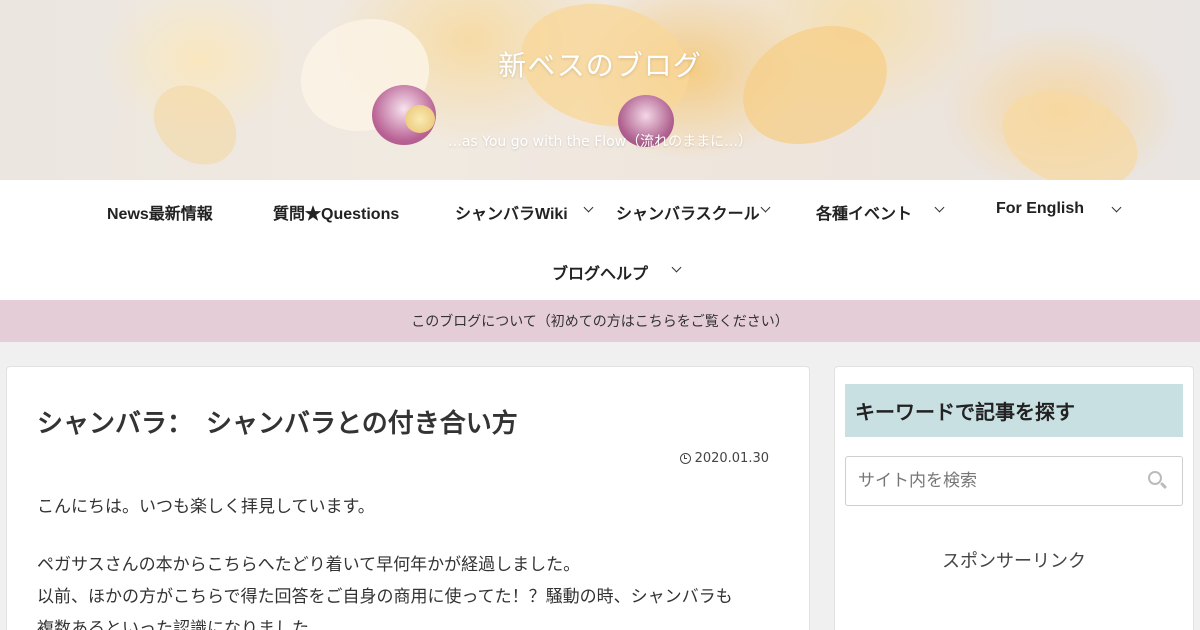  I want to click on nav-item-label: For English, so click(1040, 208).